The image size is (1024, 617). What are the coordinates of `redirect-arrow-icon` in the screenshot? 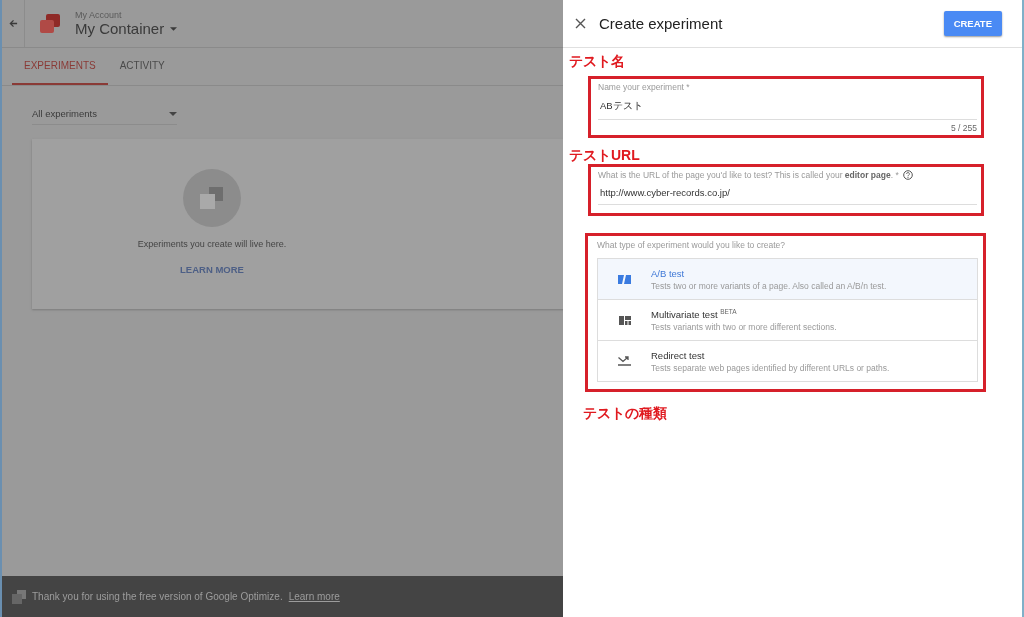 It's located at (624, 361).